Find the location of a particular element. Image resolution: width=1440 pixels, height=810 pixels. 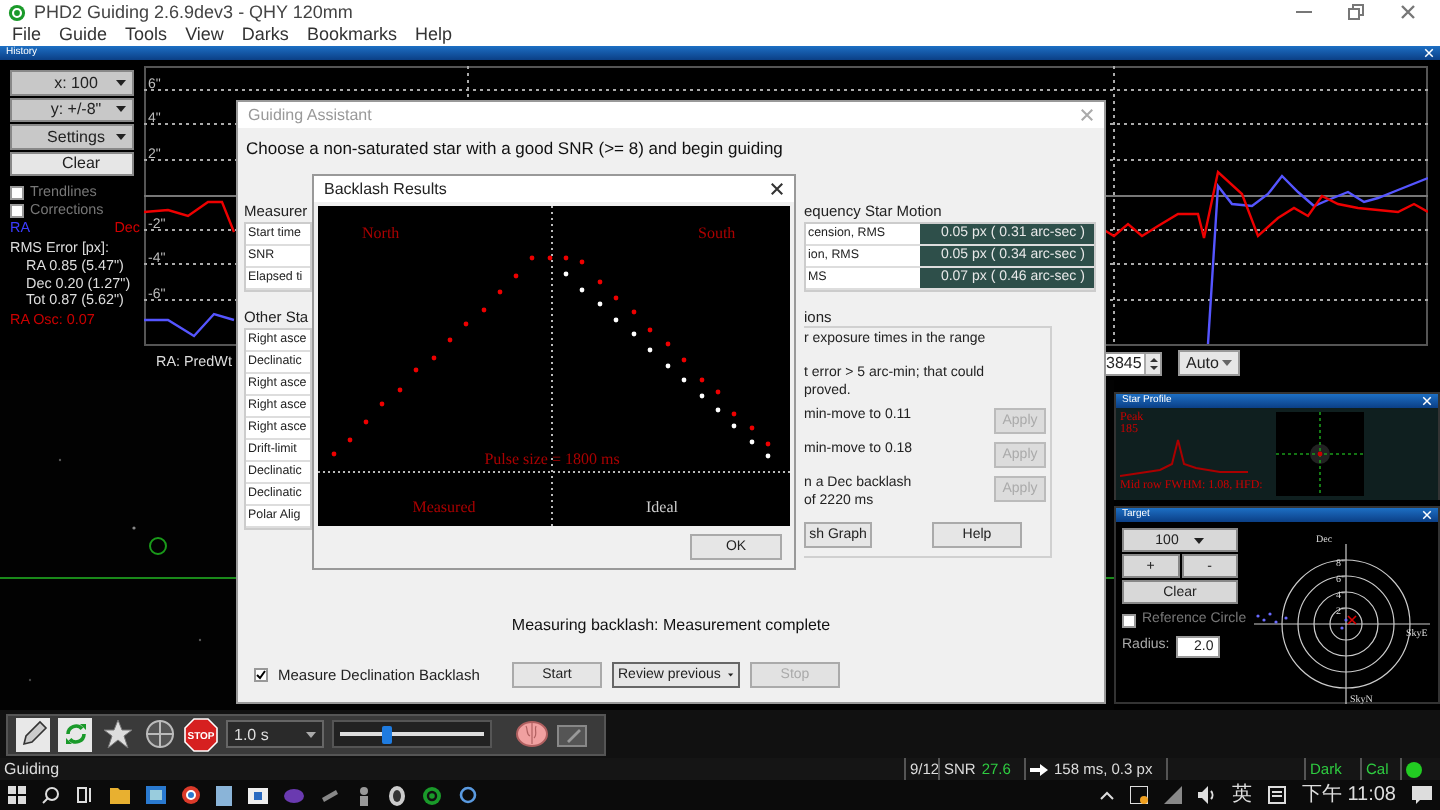

legend-label: Ideal is located at coordinates (662, 507).